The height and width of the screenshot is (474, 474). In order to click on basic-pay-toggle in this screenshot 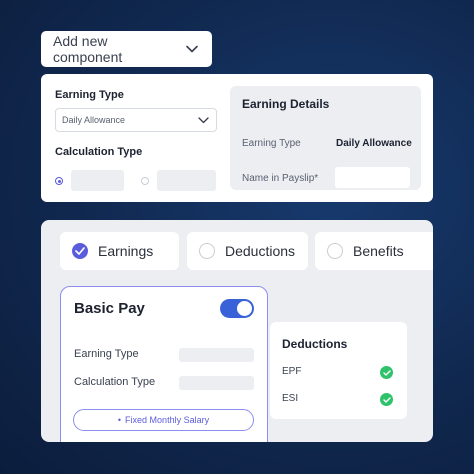, I will do `click(237, 308)`.